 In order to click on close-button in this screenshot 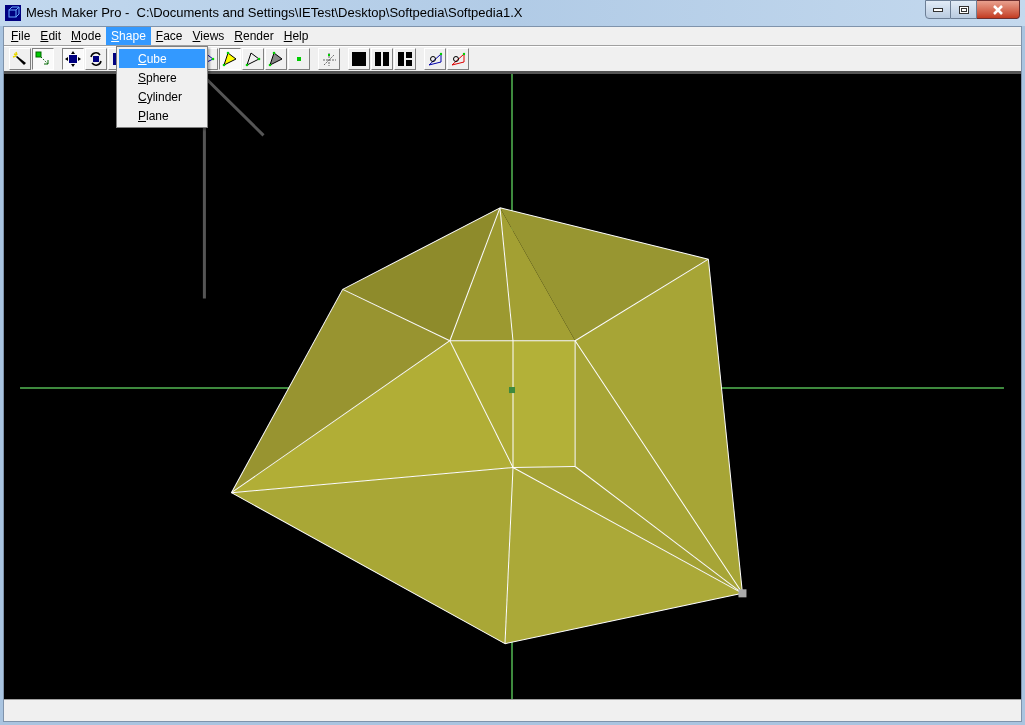, I will do `click(998, 9)`.